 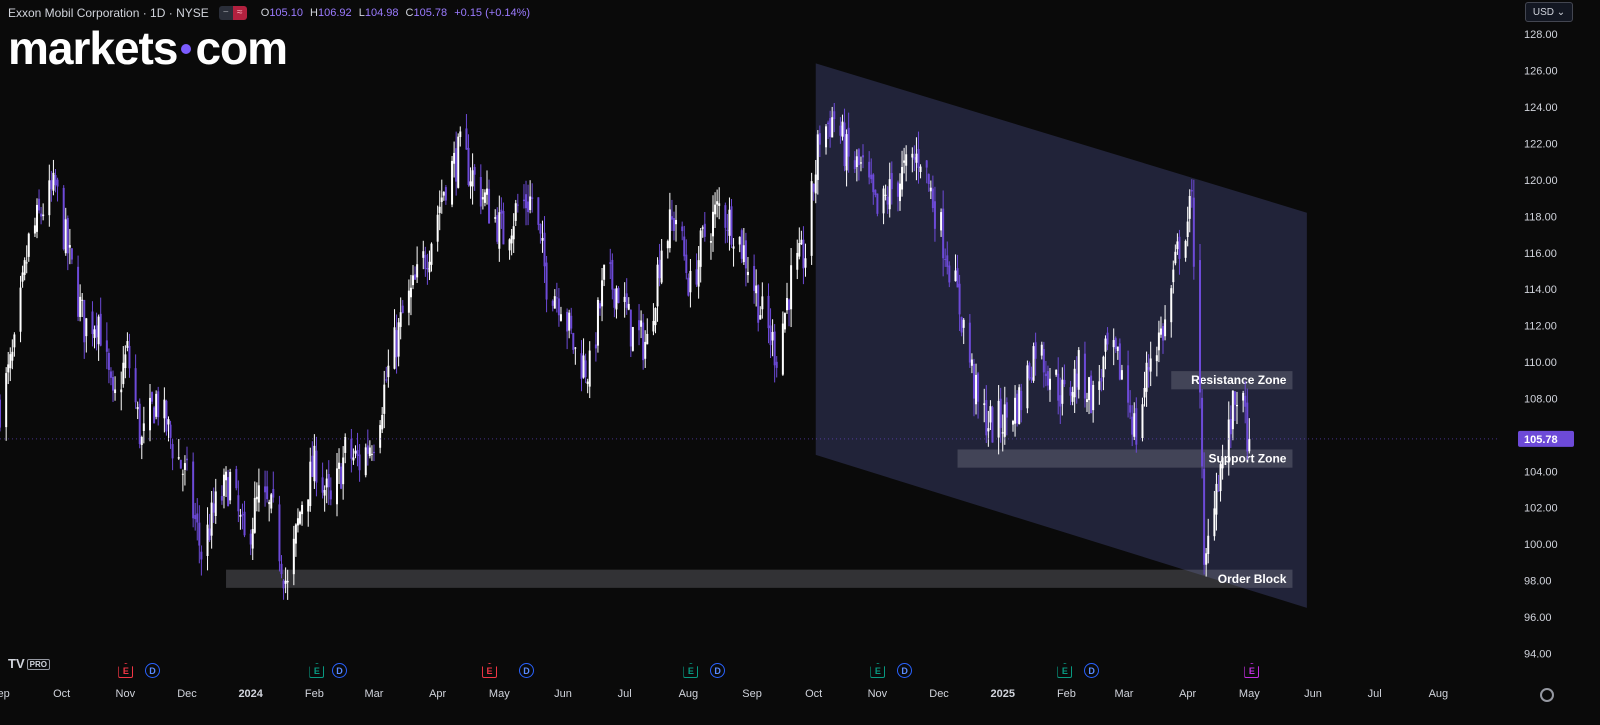 What do you see at coordinates (1313, 694) in the screenshot?
I see `x-tick-label: Jun` at bounding box center [1313, 694].